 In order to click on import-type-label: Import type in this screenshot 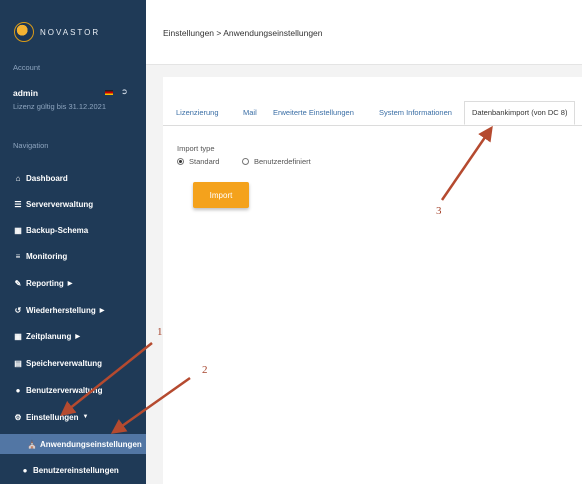, I will do `click(196, 148)`.